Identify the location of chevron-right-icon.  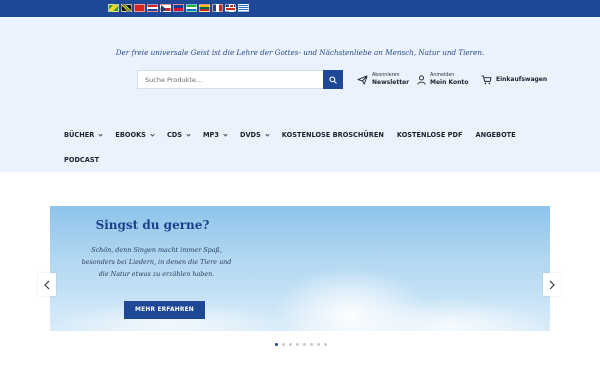
(552, 284).